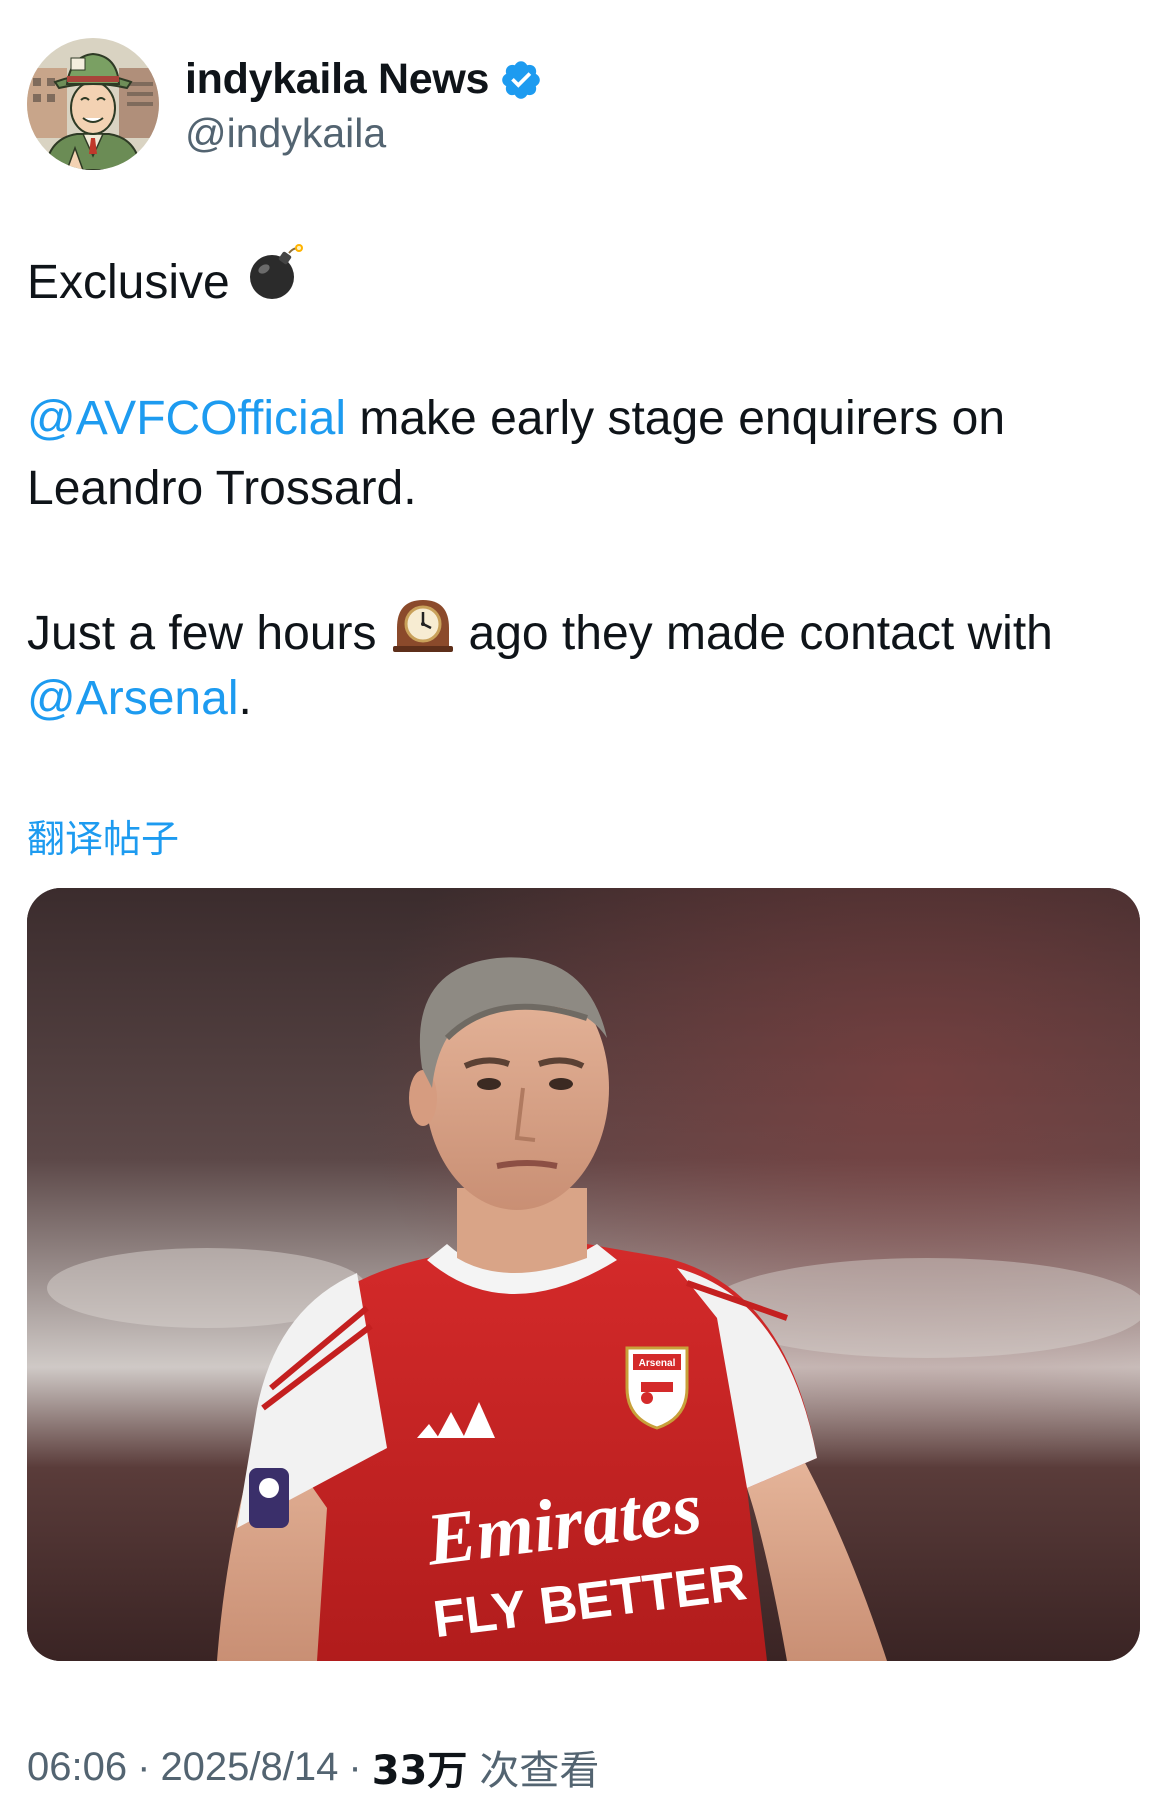 This screenshot has width=1170, height=1798. I want to click on avatar, so click(93, 104).